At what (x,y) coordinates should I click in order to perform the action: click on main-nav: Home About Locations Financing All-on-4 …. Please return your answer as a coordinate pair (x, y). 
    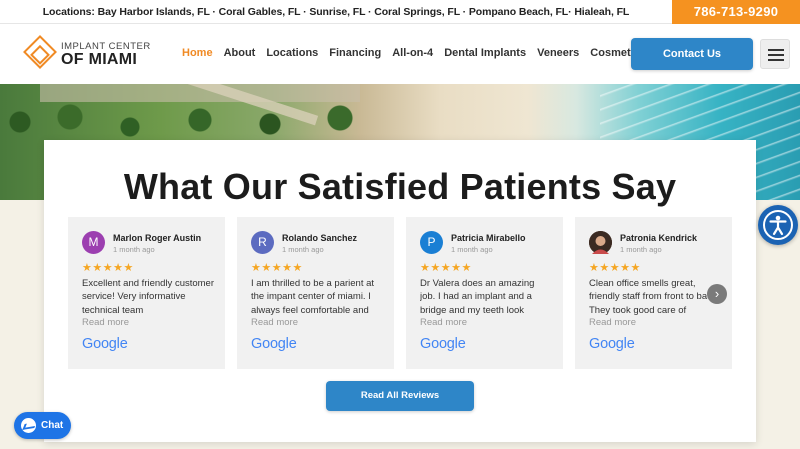
    Looking at the image, I should click on (416, 53).